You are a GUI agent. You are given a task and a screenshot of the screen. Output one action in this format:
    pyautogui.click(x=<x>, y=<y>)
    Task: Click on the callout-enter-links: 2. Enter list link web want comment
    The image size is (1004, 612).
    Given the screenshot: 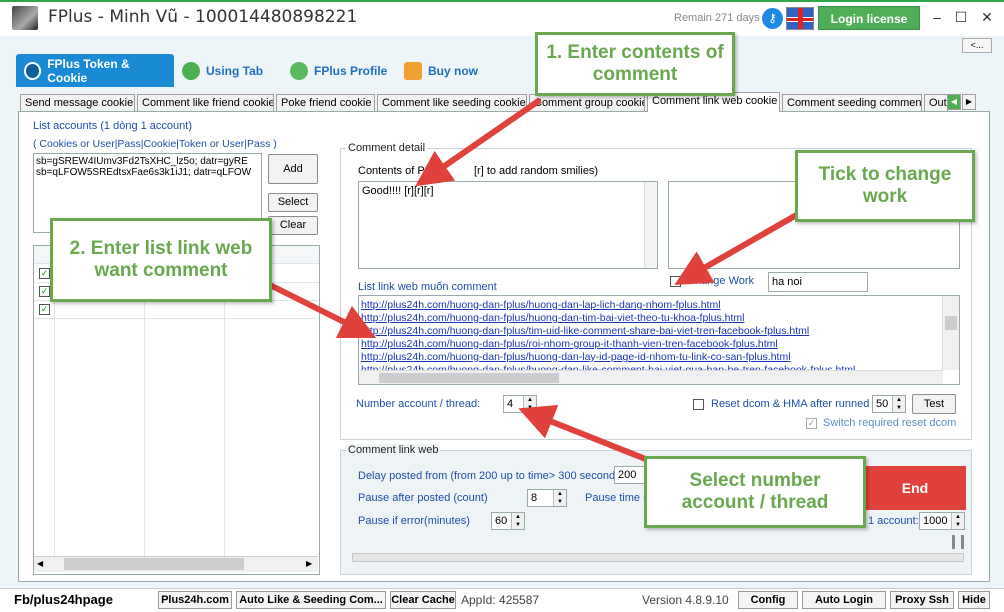 What is the action you would take?
    pyautogui.click(x=161, y=260)
    